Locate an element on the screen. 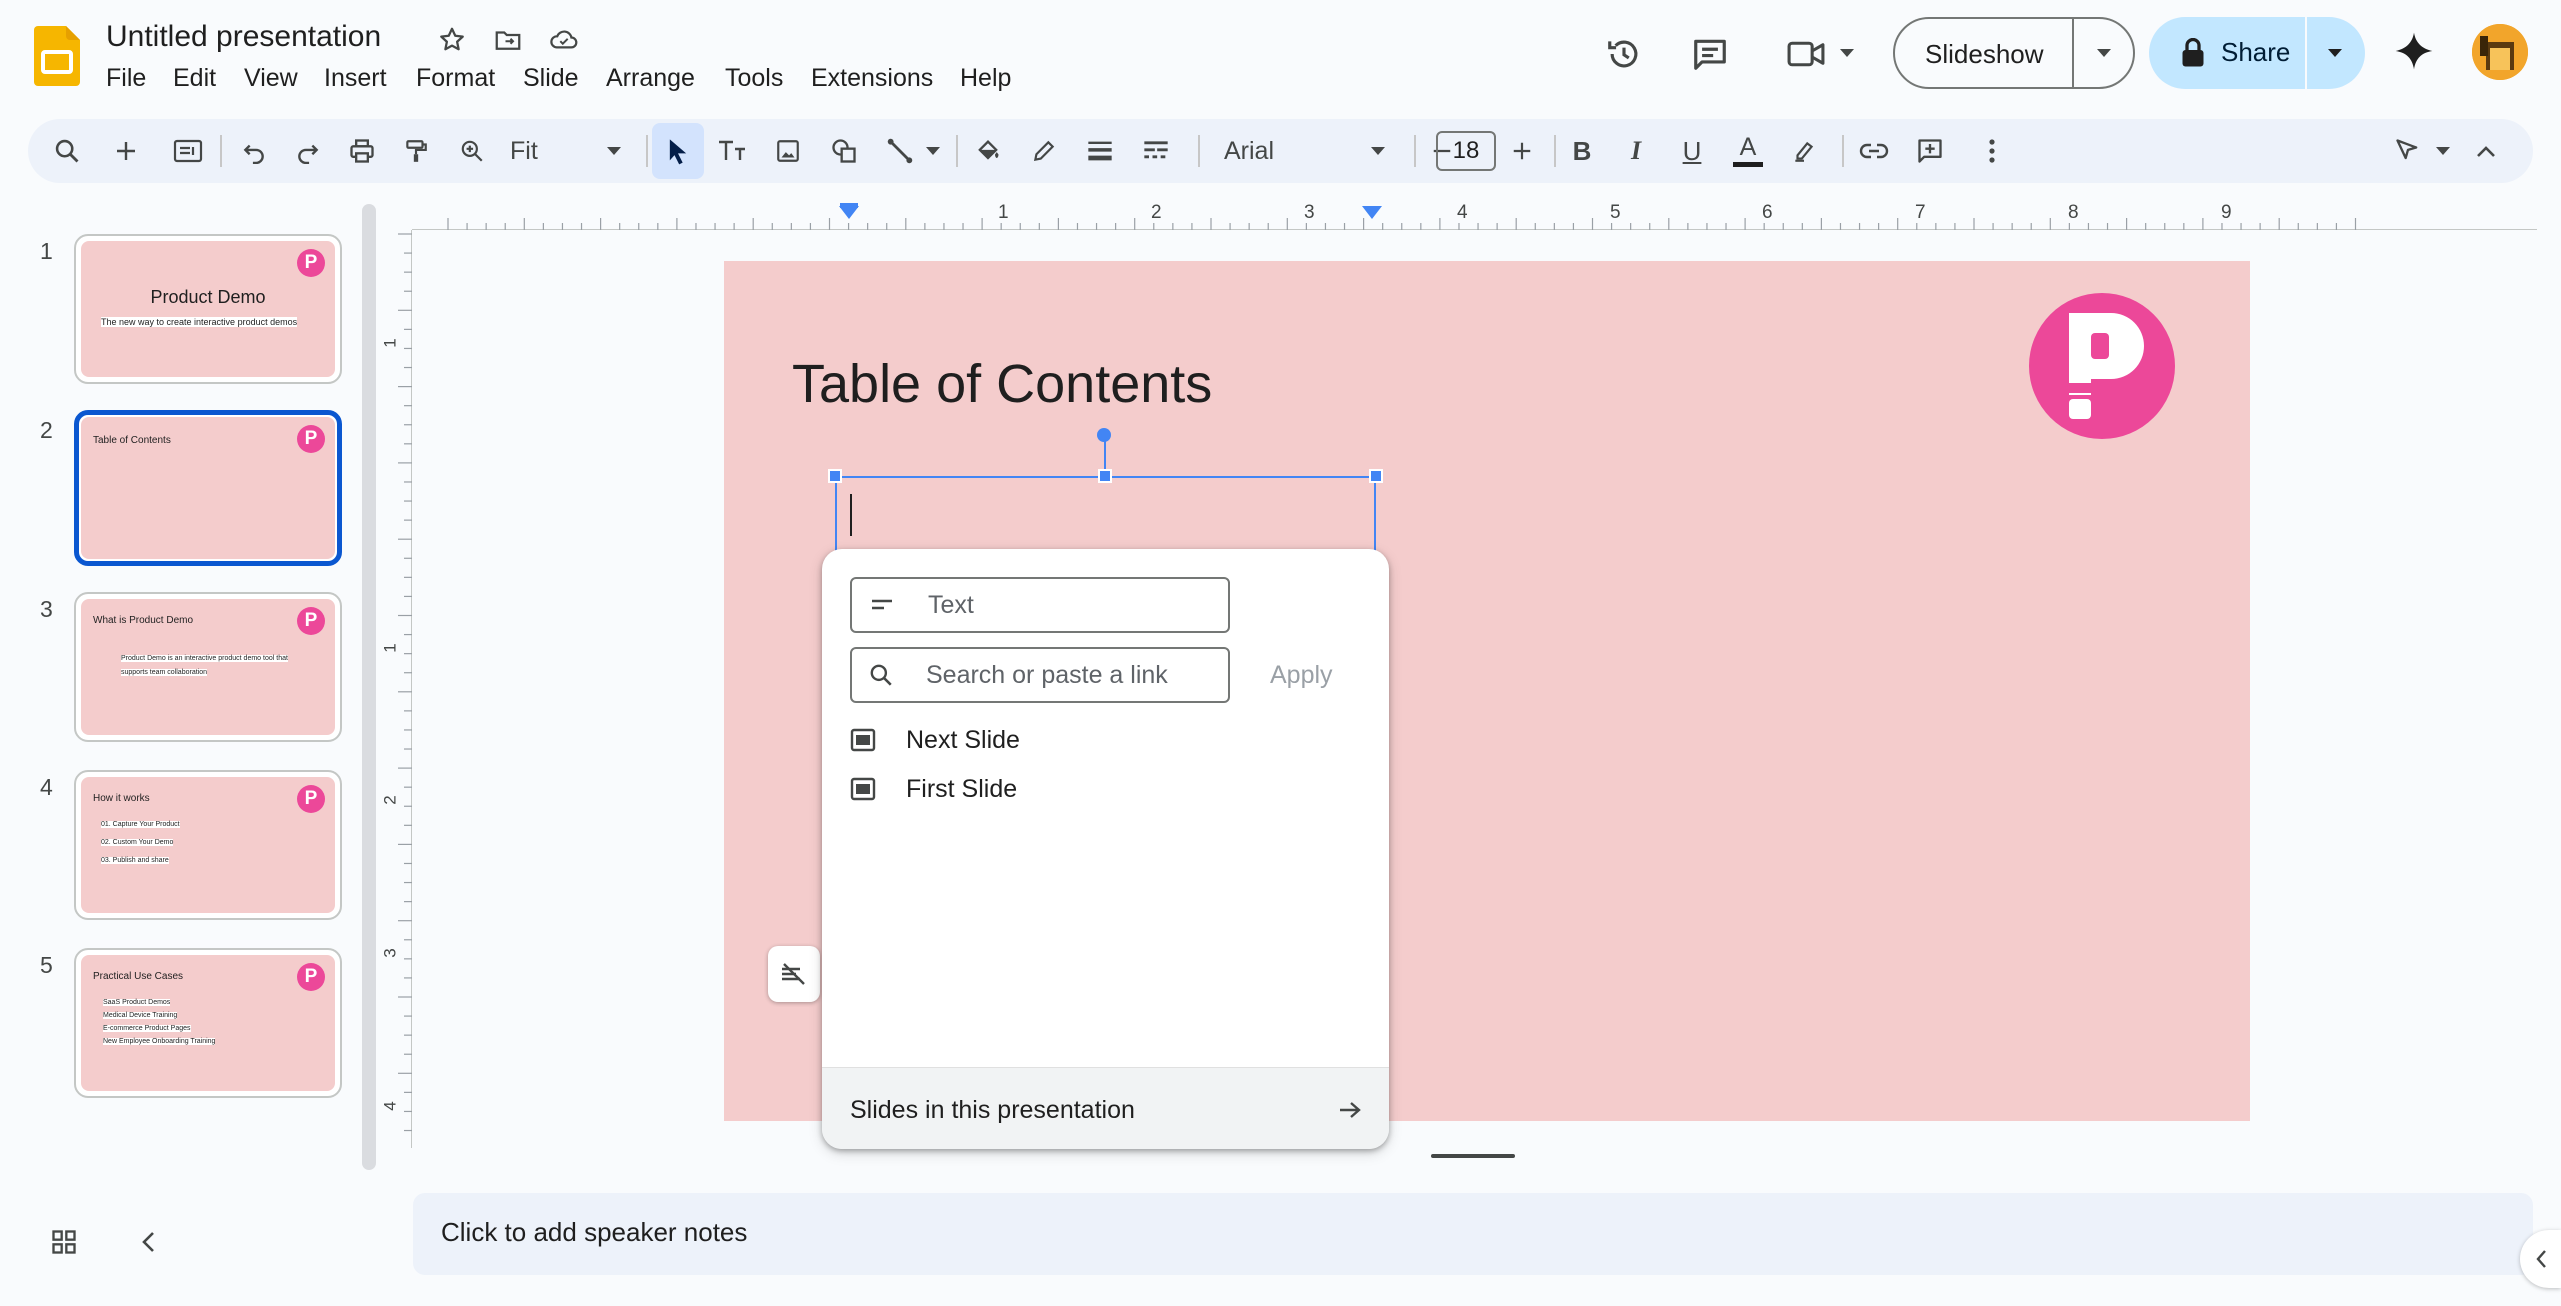  highlight-color-button is located at coordinates (1804, 151).